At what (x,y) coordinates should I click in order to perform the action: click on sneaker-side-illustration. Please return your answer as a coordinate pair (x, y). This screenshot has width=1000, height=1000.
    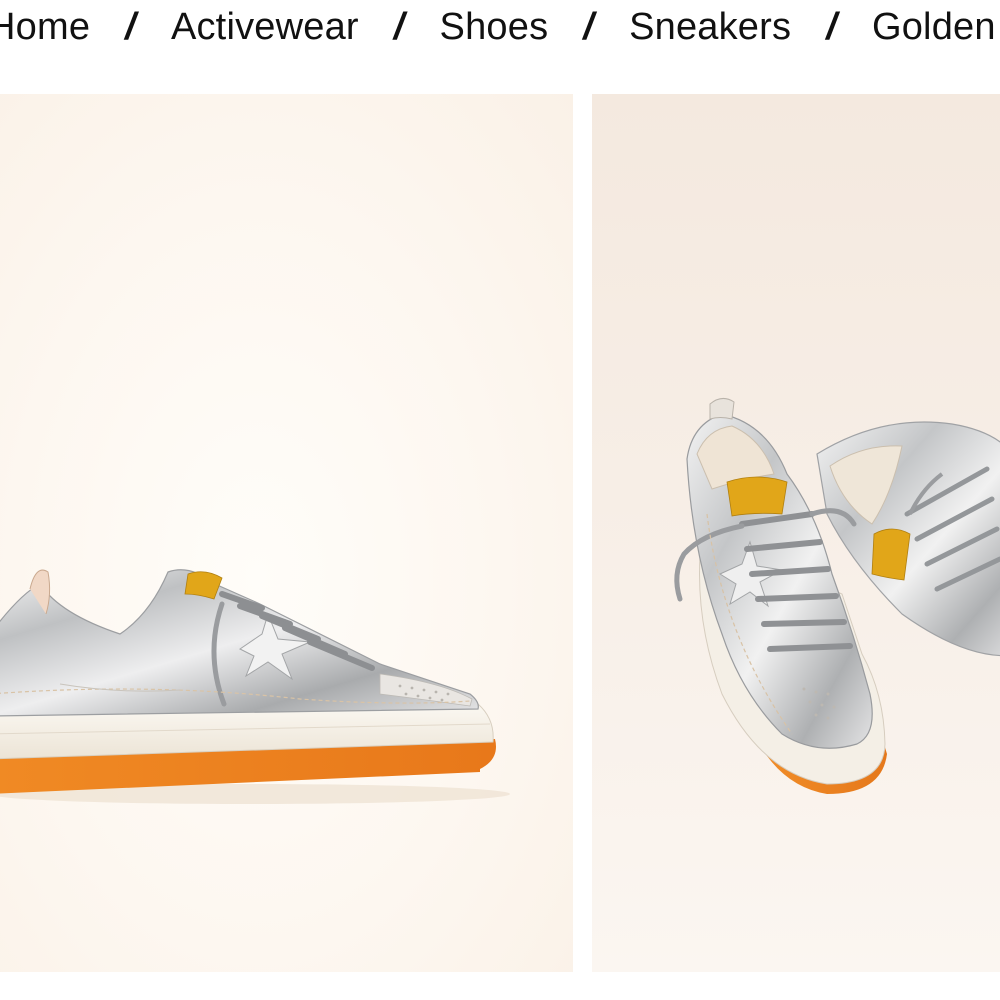
    Looking at the image, I should click on (255, 686).